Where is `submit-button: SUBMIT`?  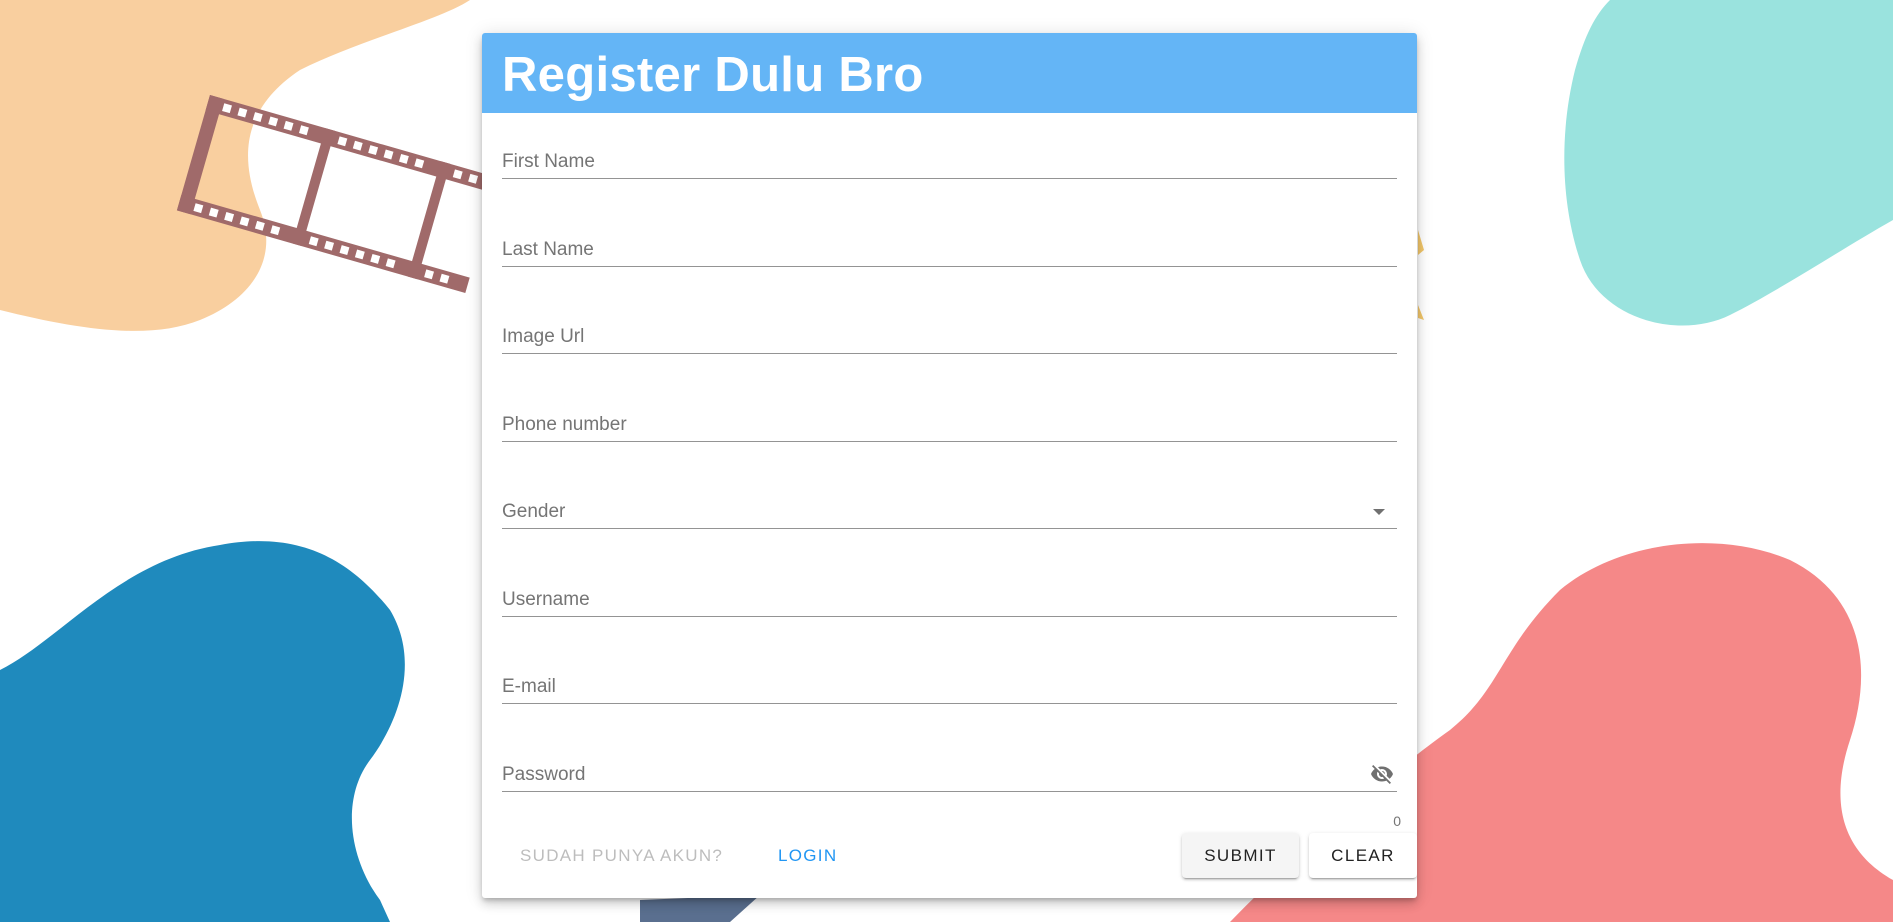
submit-button: SUBMIT is located at coordinates (1240, 855).